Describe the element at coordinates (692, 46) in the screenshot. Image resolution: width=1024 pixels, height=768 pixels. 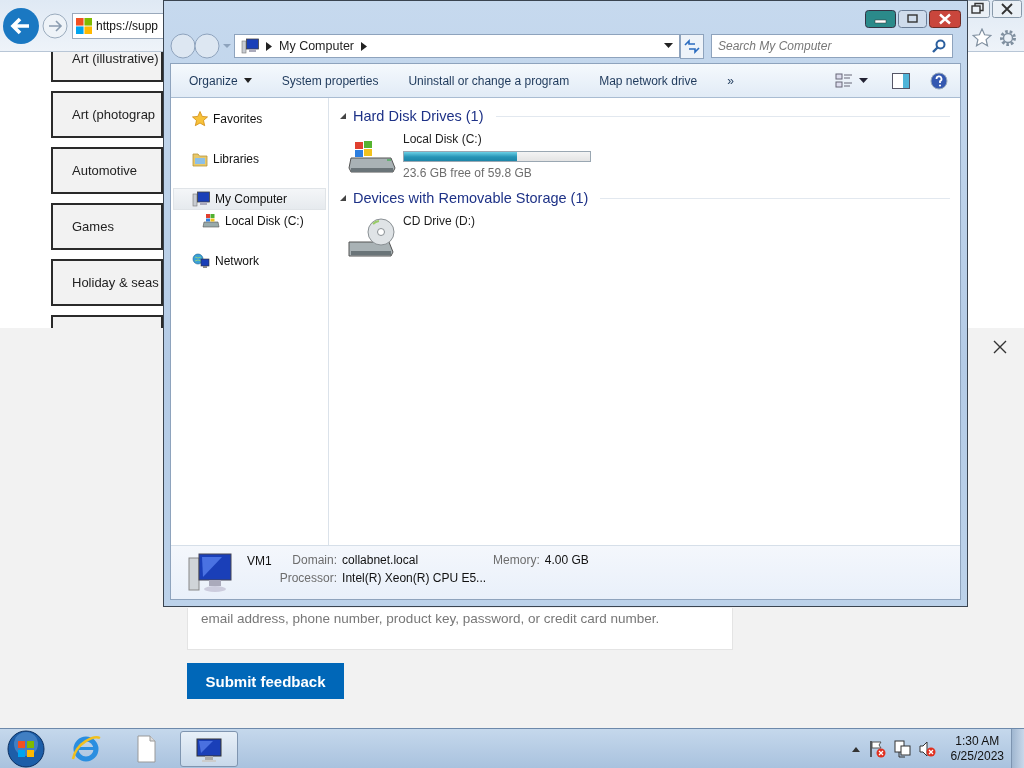
I see `refresh-icon` at that location.